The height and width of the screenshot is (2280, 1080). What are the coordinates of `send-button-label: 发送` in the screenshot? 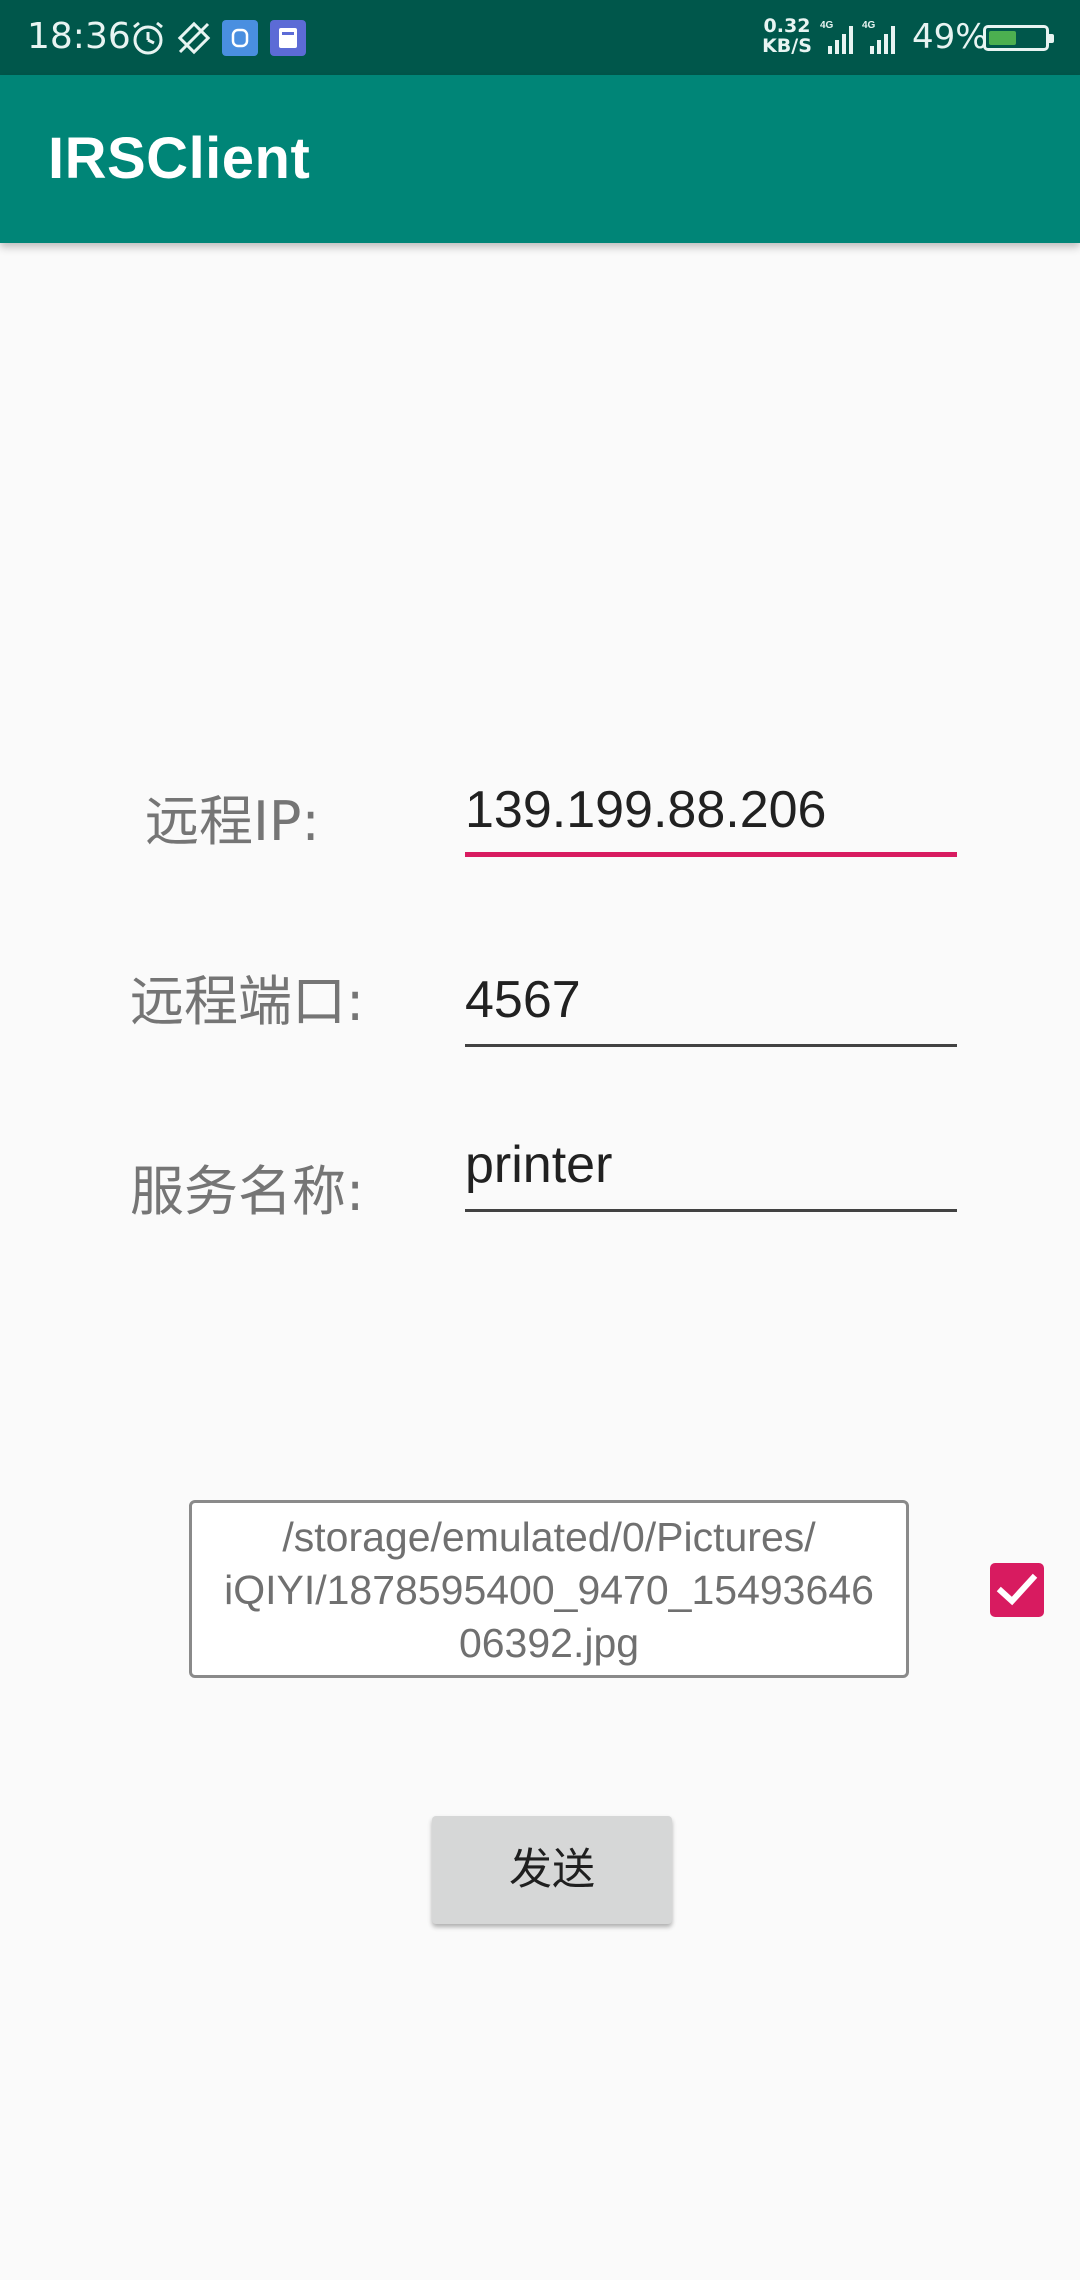 It's located at (552, 1870).